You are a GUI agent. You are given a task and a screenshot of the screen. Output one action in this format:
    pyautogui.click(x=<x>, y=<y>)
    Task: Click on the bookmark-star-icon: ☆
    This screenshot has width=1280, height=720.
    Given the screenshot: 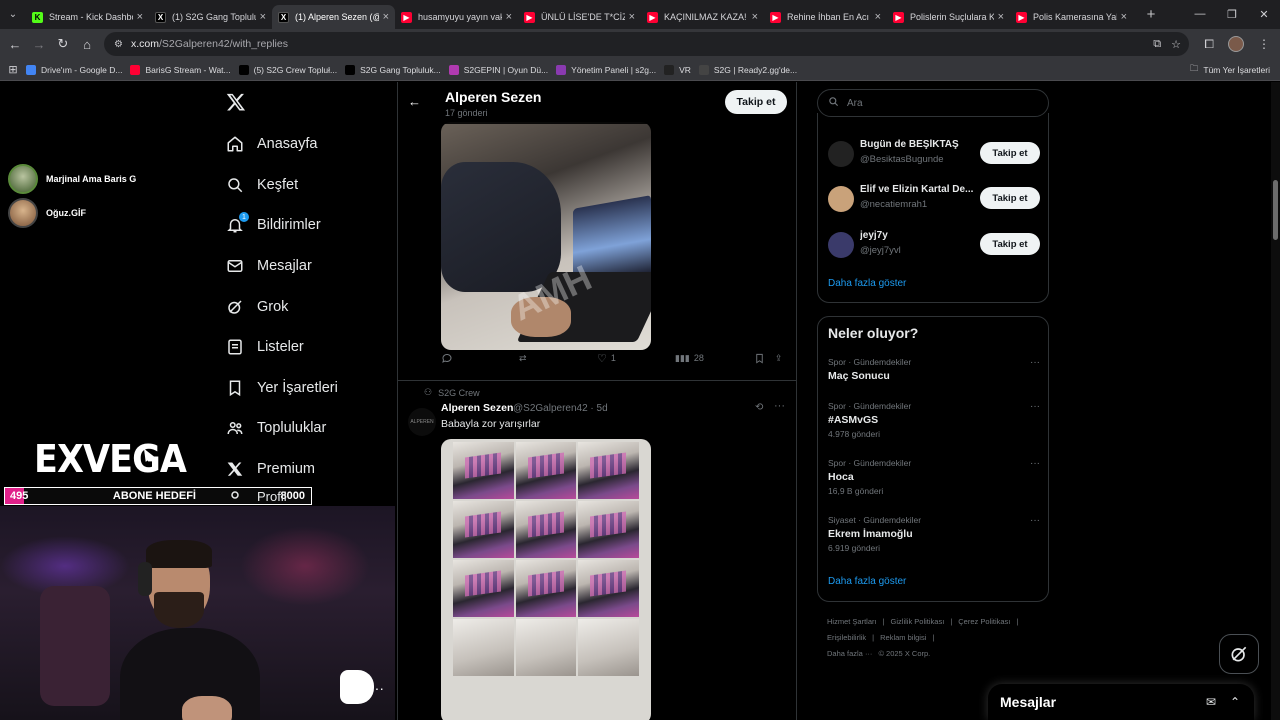 What is the action you would take?
    pyautogui.click(x=1176, y=44)
    